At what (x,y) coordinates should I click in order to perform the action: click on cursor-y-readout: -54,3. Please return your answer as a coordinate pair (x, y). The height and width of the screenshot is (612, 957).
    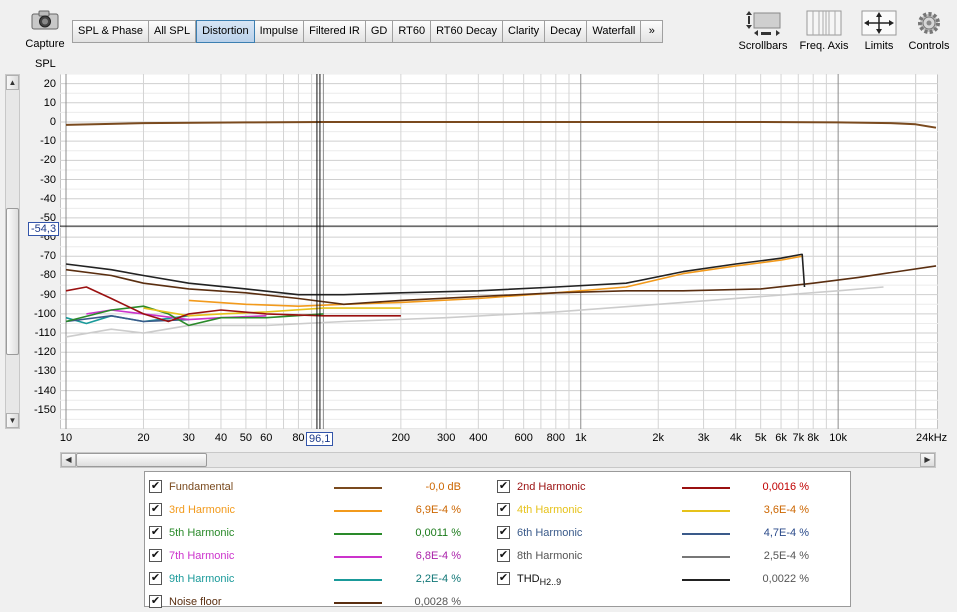
    Looking at the image, I should click on (44, 229).